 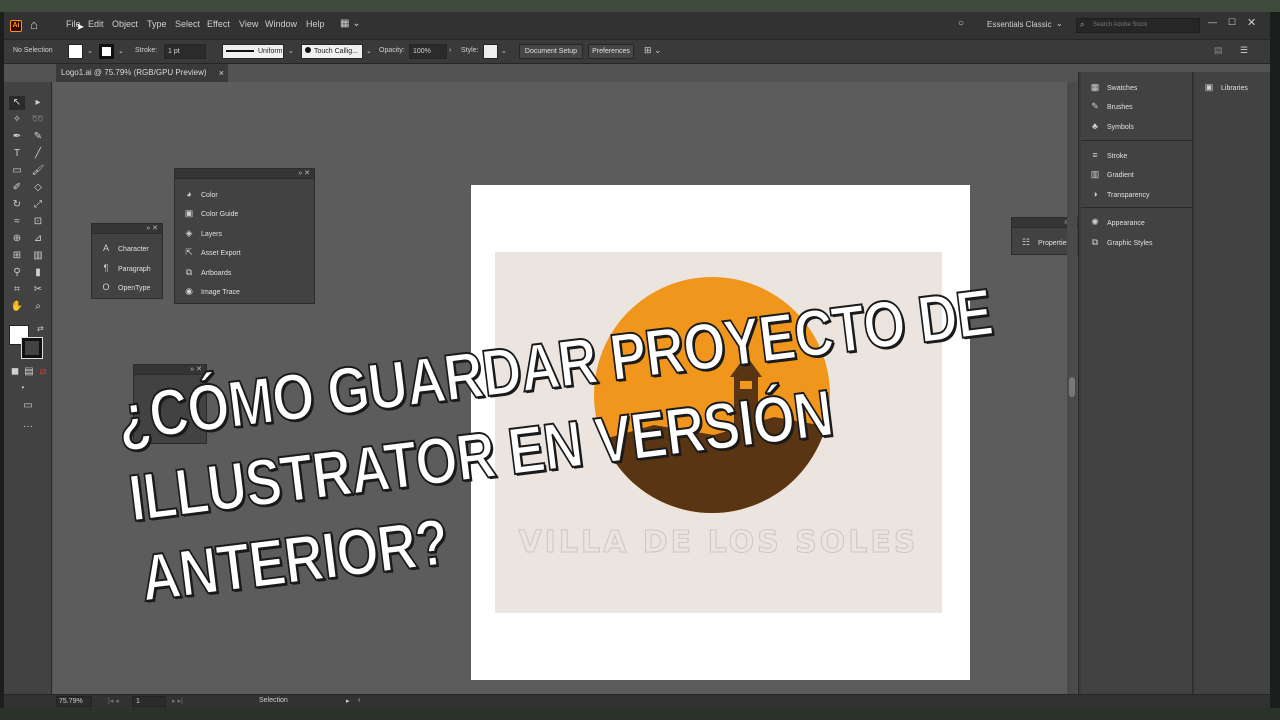 What do you see at coordinates (38, 222) in the screenshot?
I see `free-transform-tool-icon: ⊡` at bounding box center [38, 222].